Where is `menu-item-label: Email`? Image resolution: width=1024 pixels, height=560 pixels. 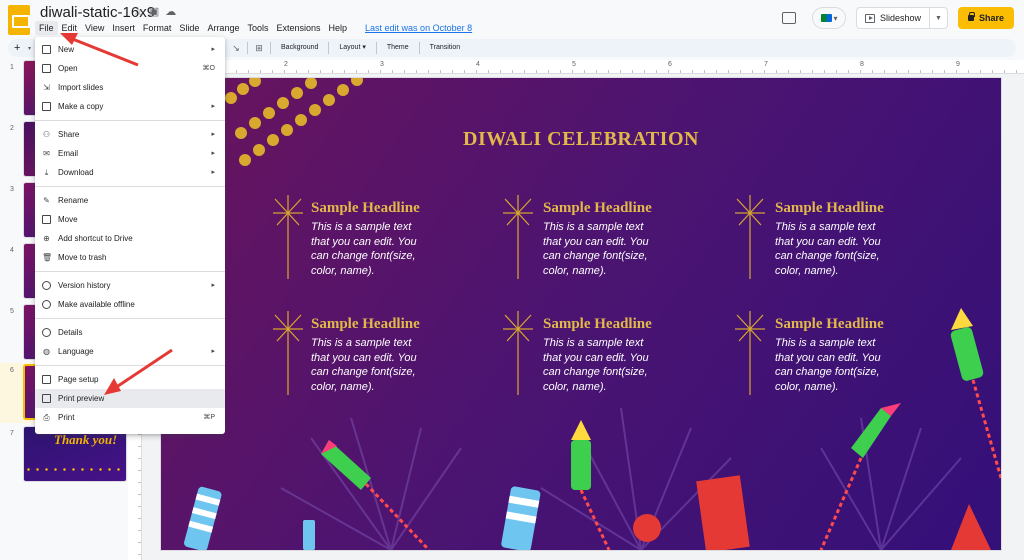 menu-item-label: Email is located at coordinates (68, 153).